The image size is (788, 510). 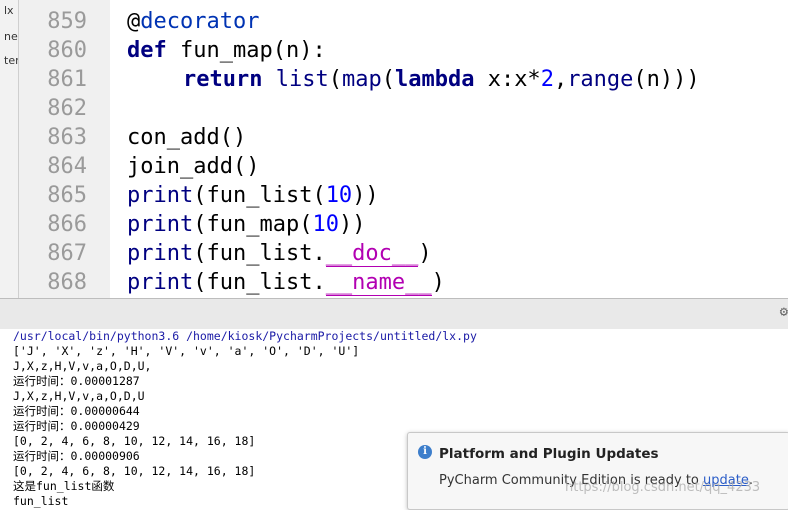 I want to click on line-number: 862, so click(x=67, y=108).